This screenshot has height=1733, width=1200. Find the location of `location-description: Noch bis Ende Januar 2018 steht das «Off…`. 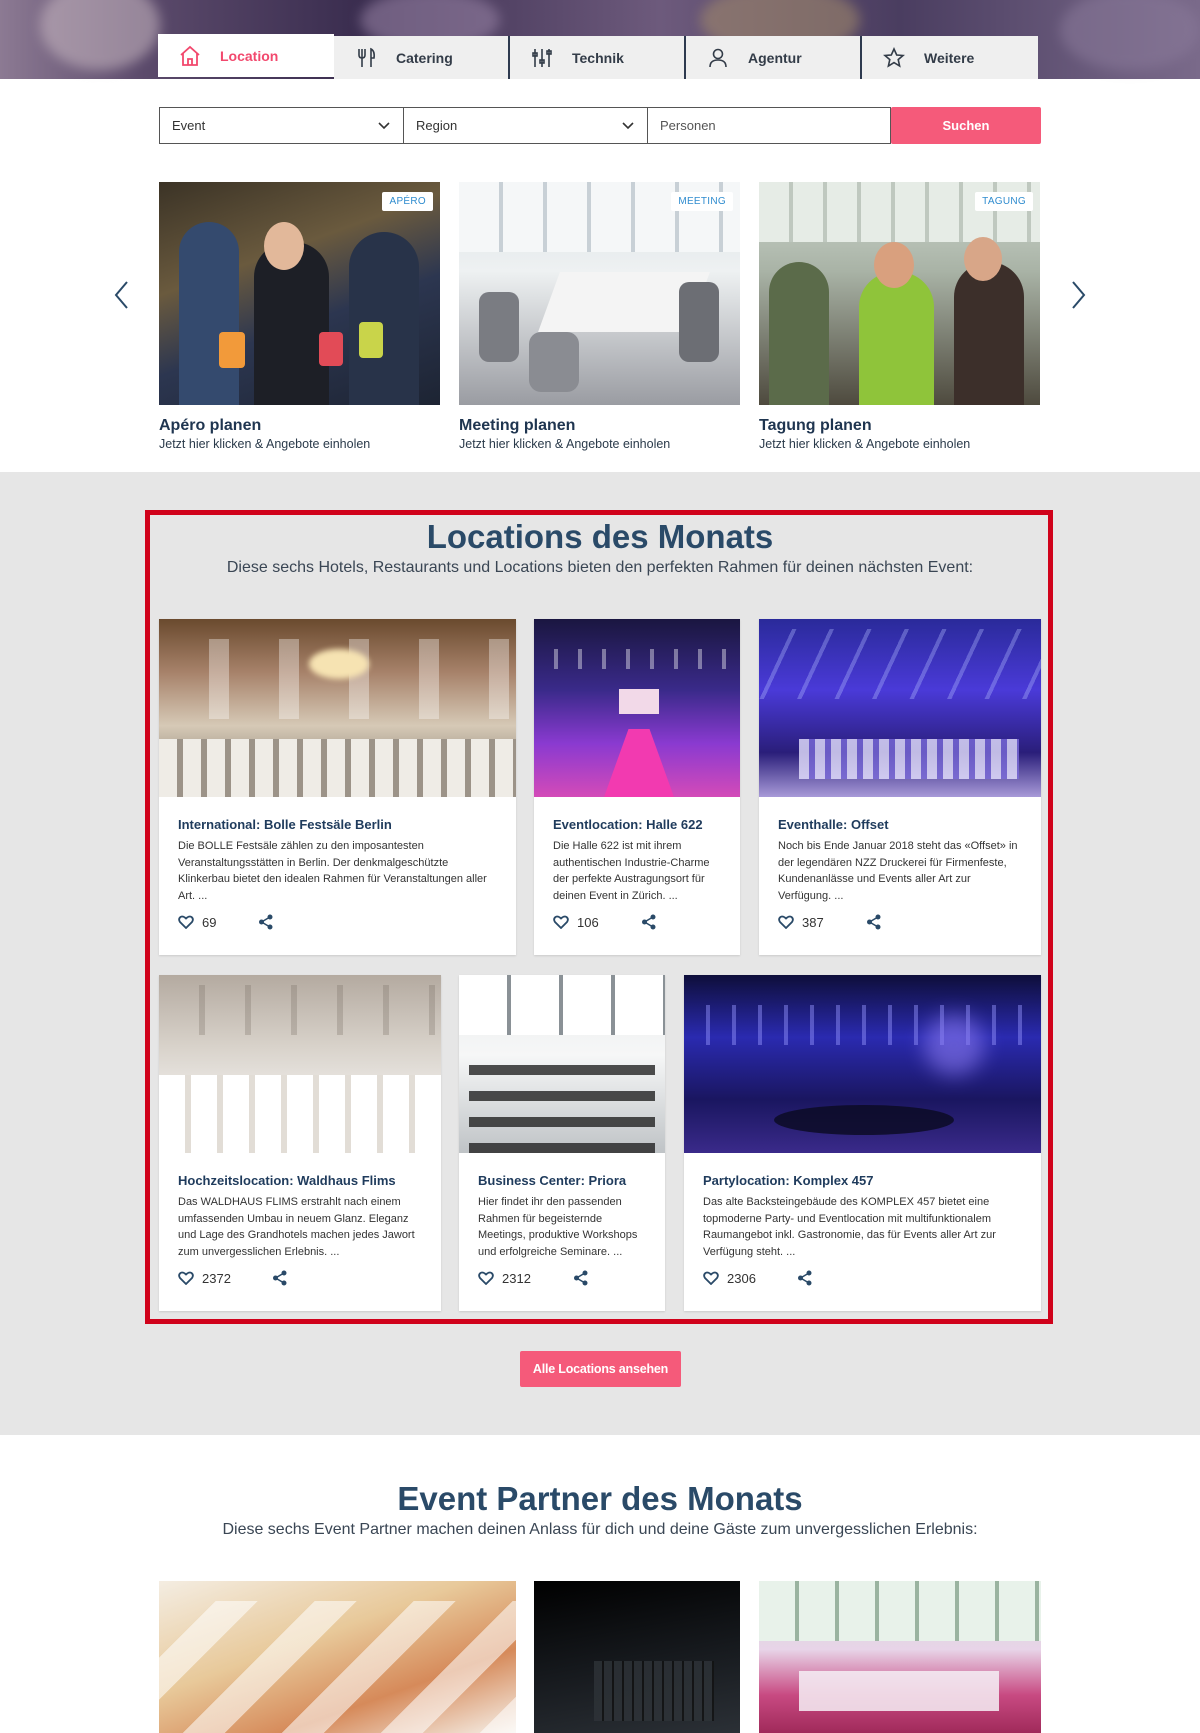

location-description: Noch bis Ende Januar 2018 steht das «Off… is located at coordinates (898, 871).